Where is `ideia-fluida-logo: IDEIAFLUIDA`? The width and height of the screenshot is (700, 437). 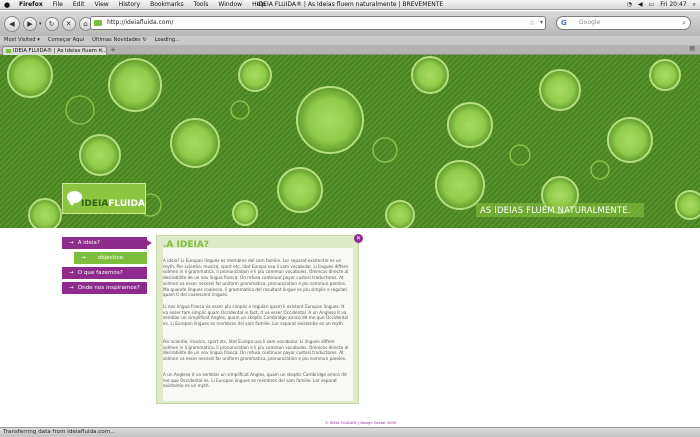 ideia-fluida-logo: IDEIAFLUIDA is located at coordinates (104, 198).